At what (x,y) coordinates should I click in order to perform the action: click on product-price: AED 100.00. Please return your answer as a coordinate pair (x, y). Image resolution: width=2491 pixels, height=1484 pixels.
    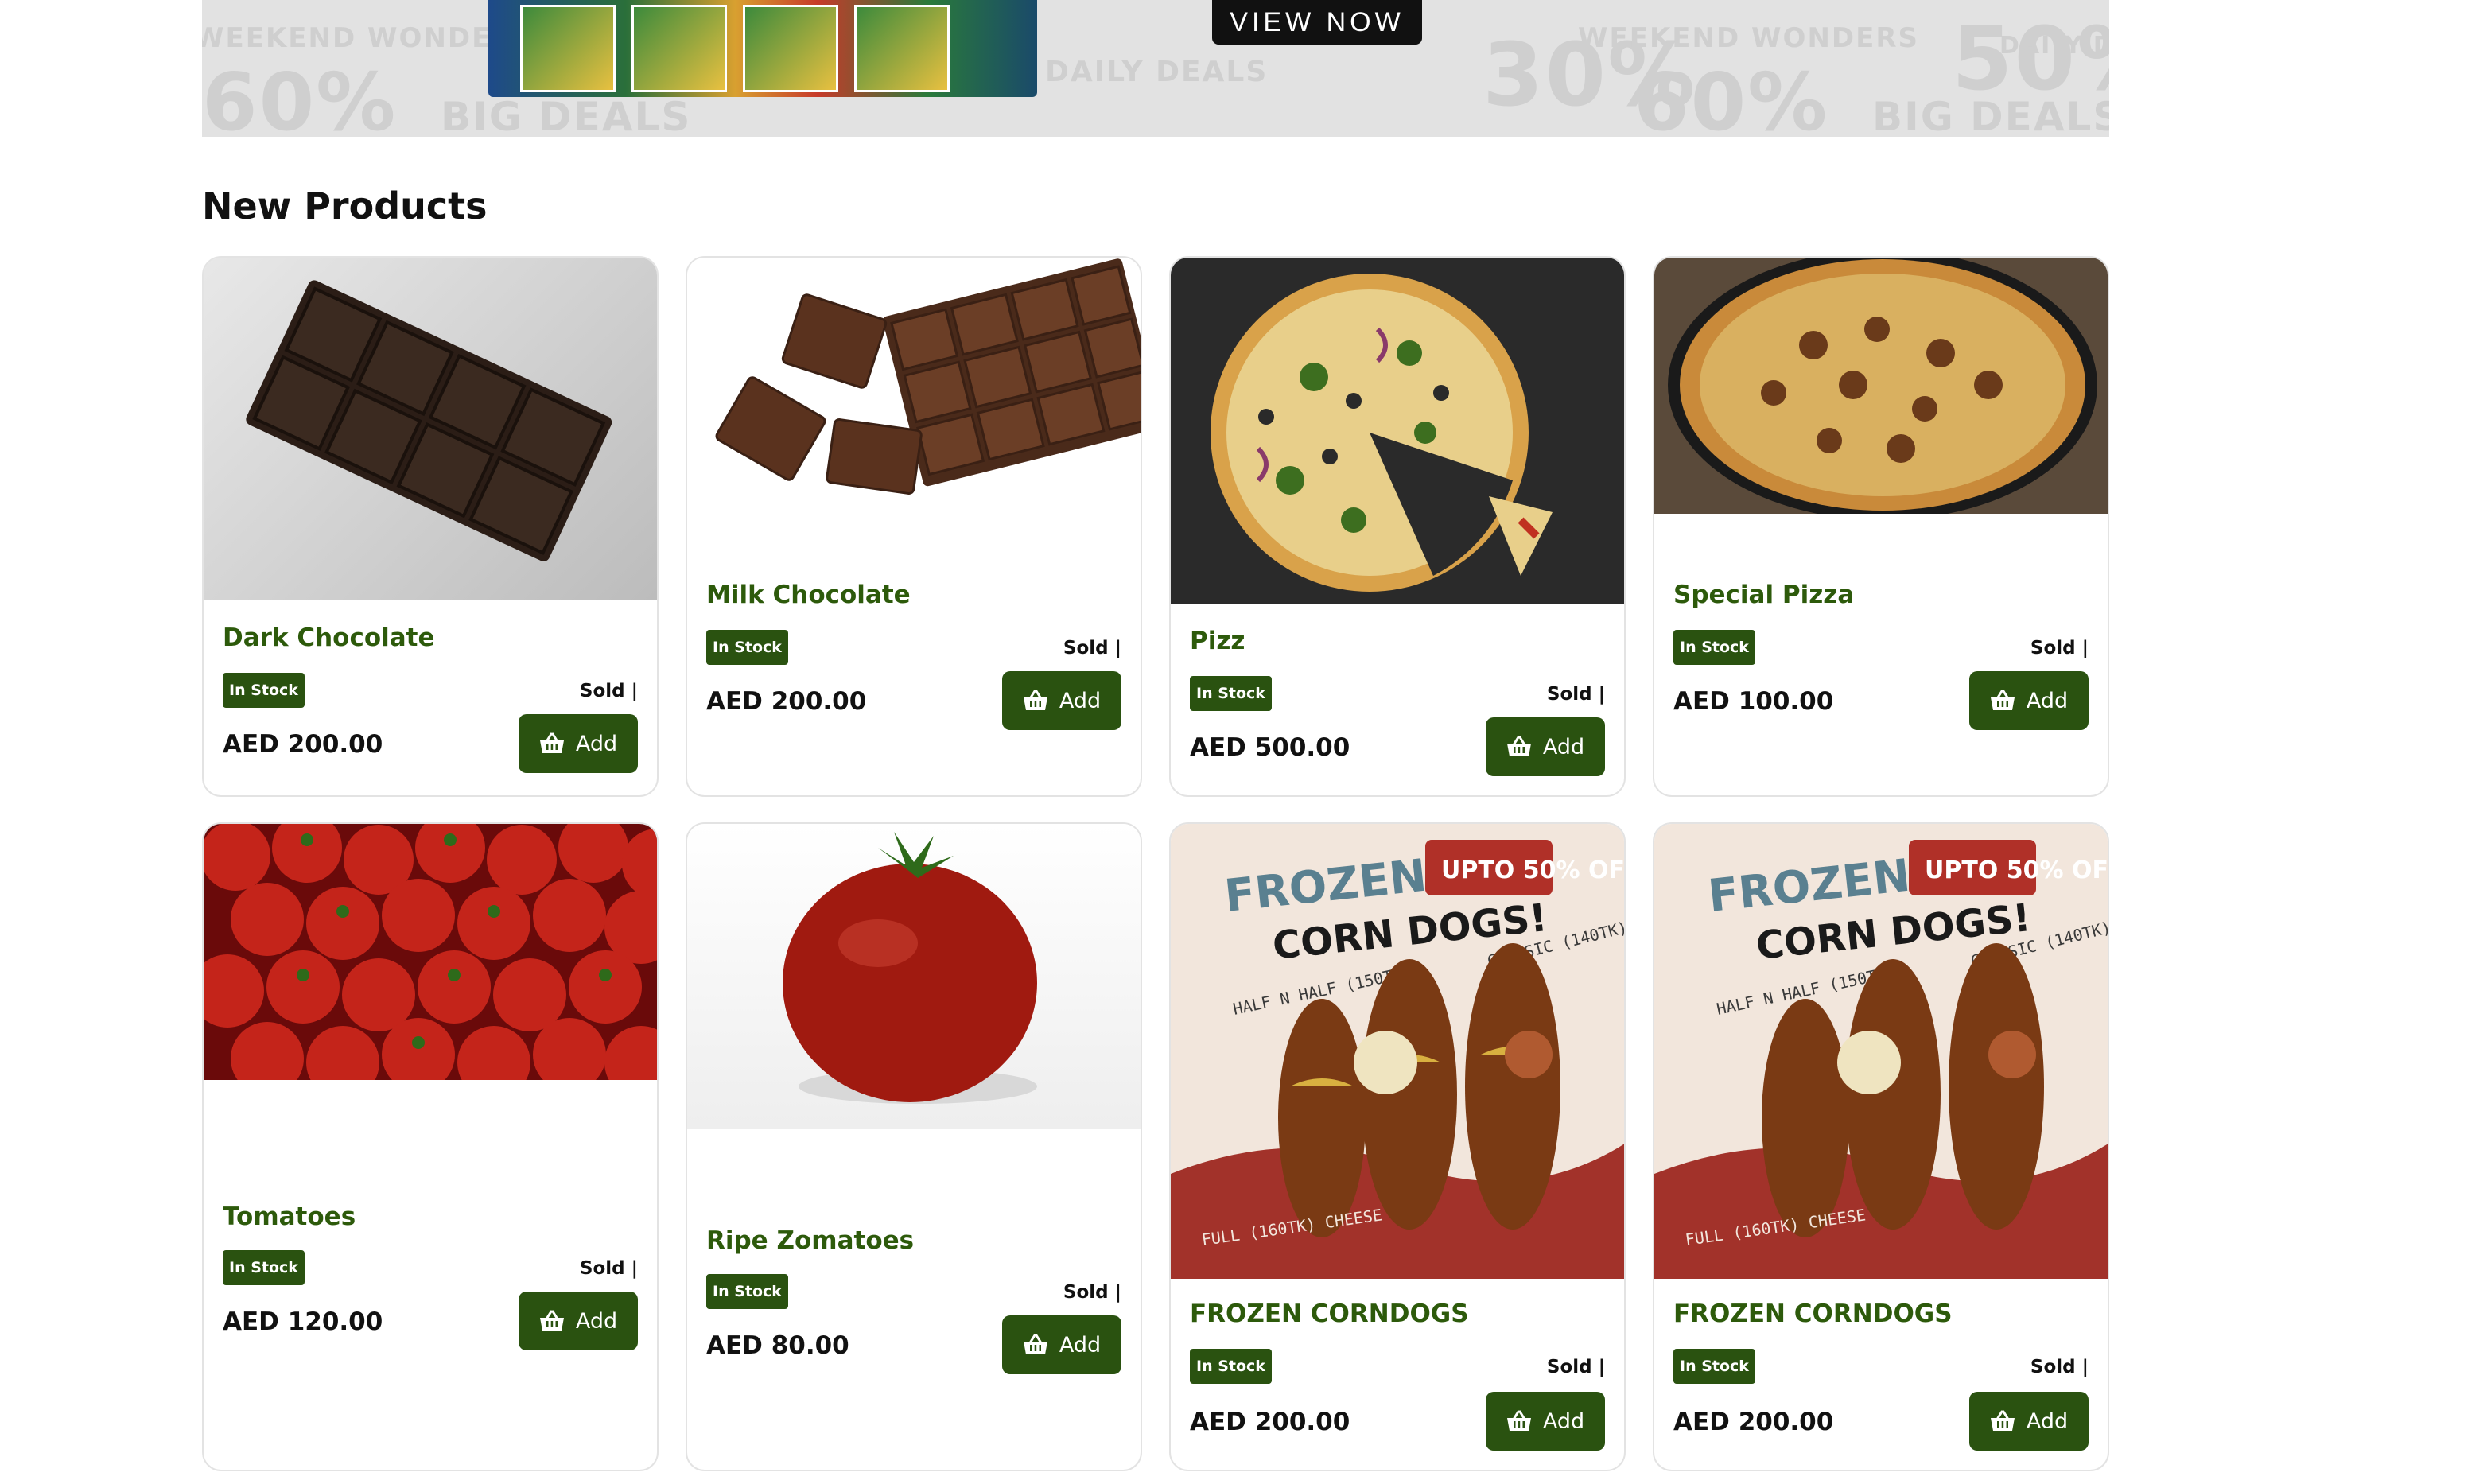
    Looking at the image, I should click on (1753, 701).